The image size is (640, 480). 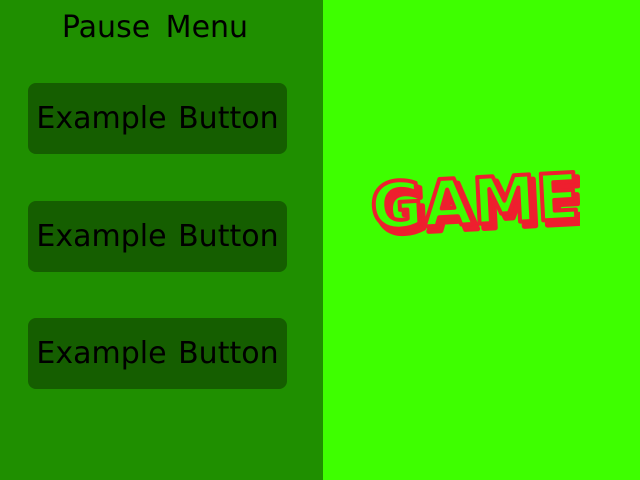 What do you see at coordinates (157, 353) in the screenshot?
I see `example-button-3: Example Button` at bounding box center [157, 353].